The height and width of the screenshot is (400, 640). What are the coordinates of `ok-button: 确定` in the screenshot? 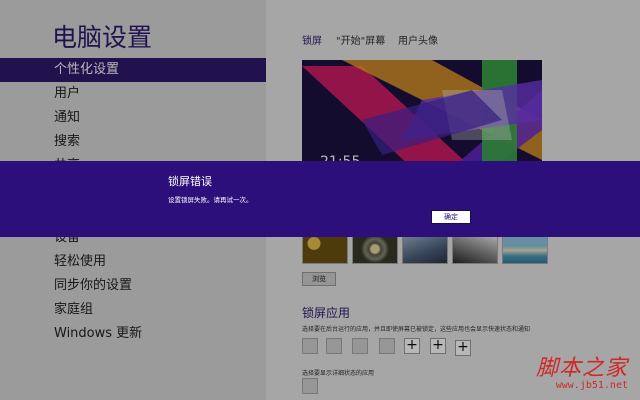 It's located at (451, 217).